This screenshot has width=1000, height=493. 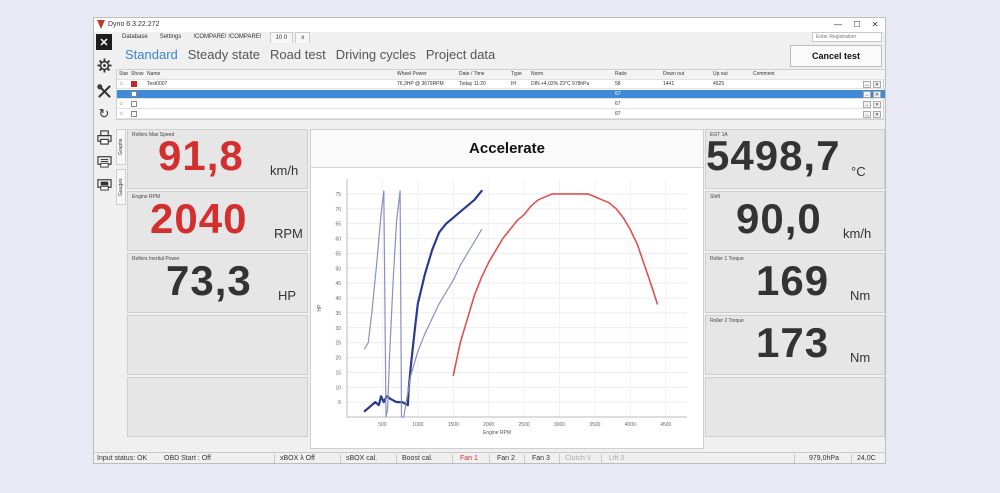 What do you see at coordinates (104, 160) in the screenshot?
I see `print-list-icon` at bounding box center [104, 160].